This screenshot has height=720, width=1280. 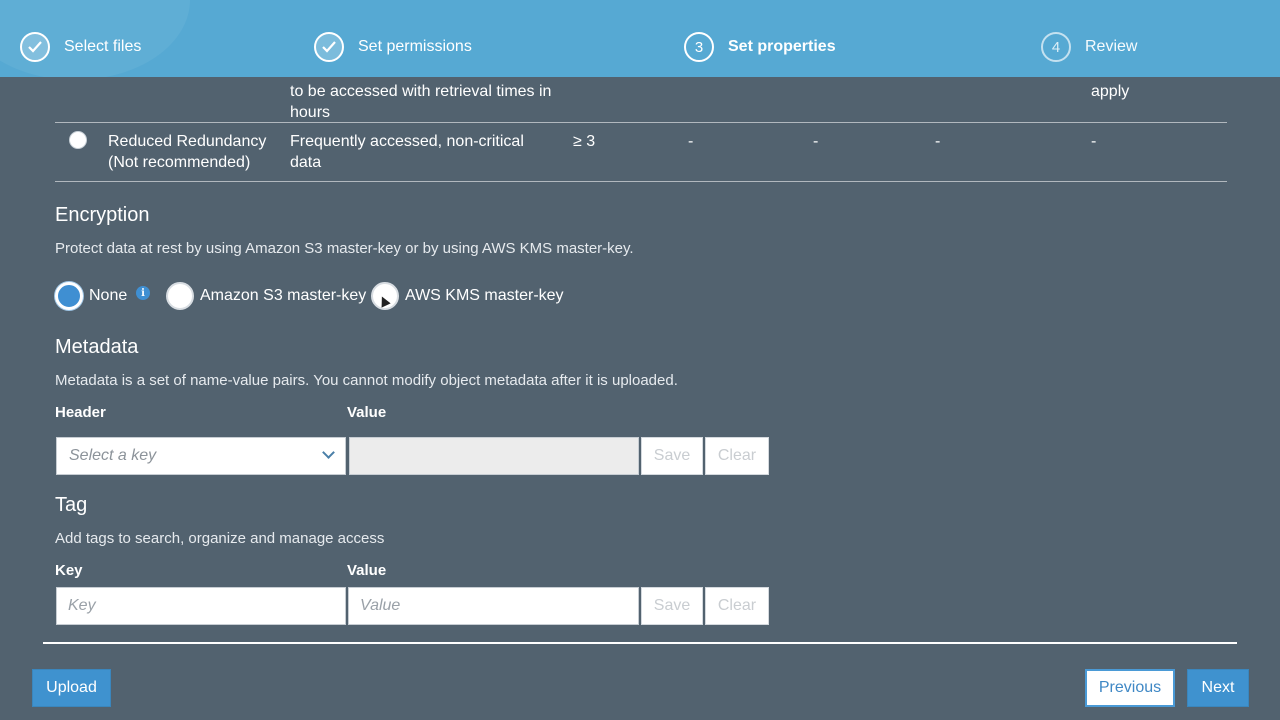 I want to click on storage-cell: ≥ 3, so click(x=584, y=141).